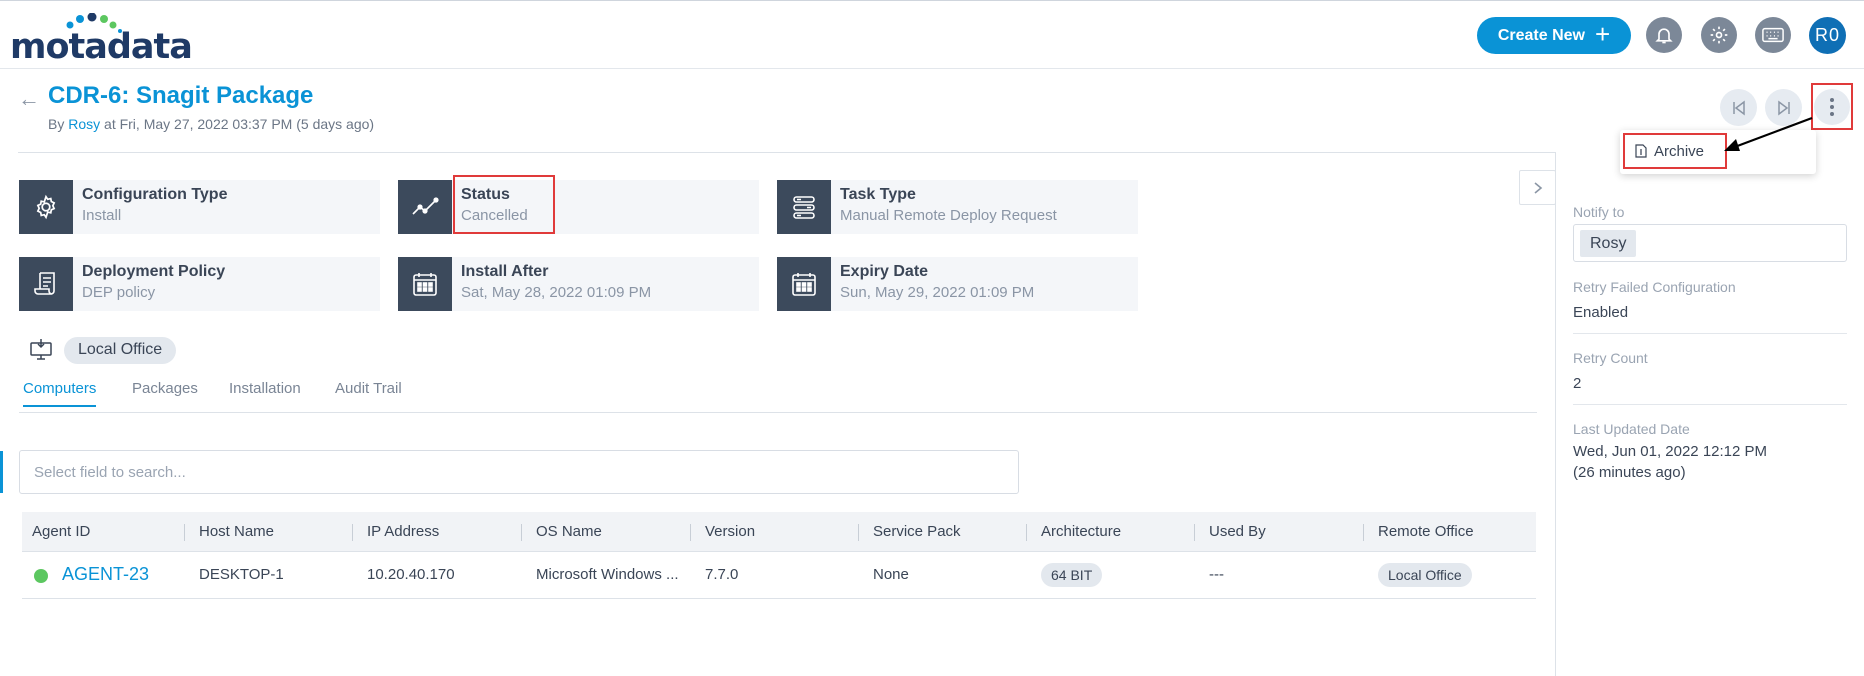  Describe the element at coordinates (403, 531) in the screenshot. I see `column-ip-address: IP Address` at that location.